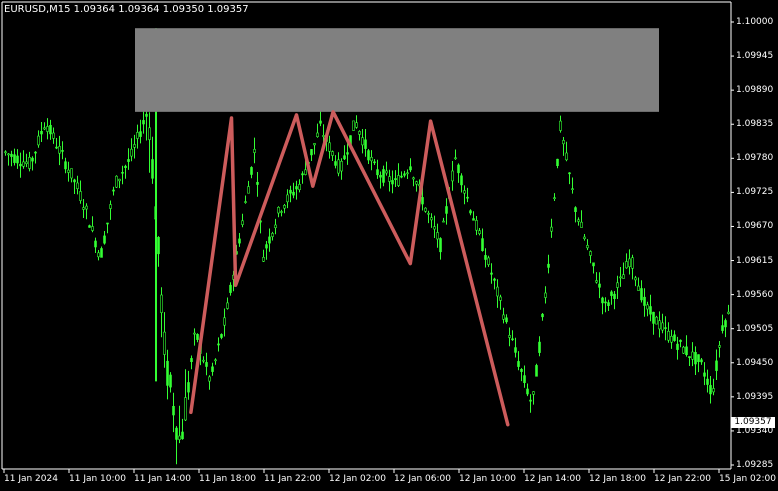 This screenshot has width=778, height=491. I want to click on price-tick-label: 1.09450, so click(755, 362).